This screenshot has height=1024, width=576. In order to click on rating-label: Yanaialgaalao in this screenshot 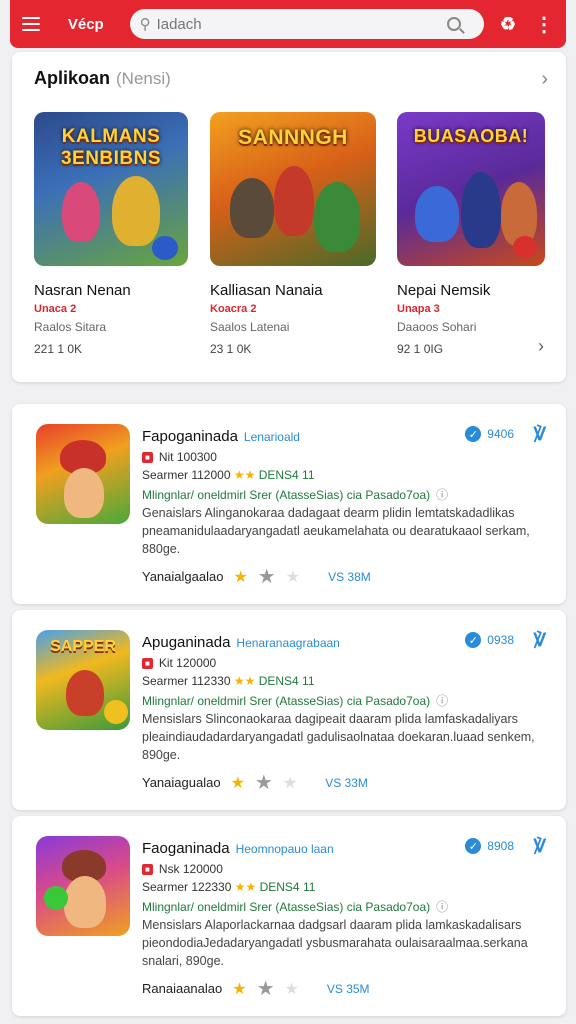, I will do `click(183, 576)`.